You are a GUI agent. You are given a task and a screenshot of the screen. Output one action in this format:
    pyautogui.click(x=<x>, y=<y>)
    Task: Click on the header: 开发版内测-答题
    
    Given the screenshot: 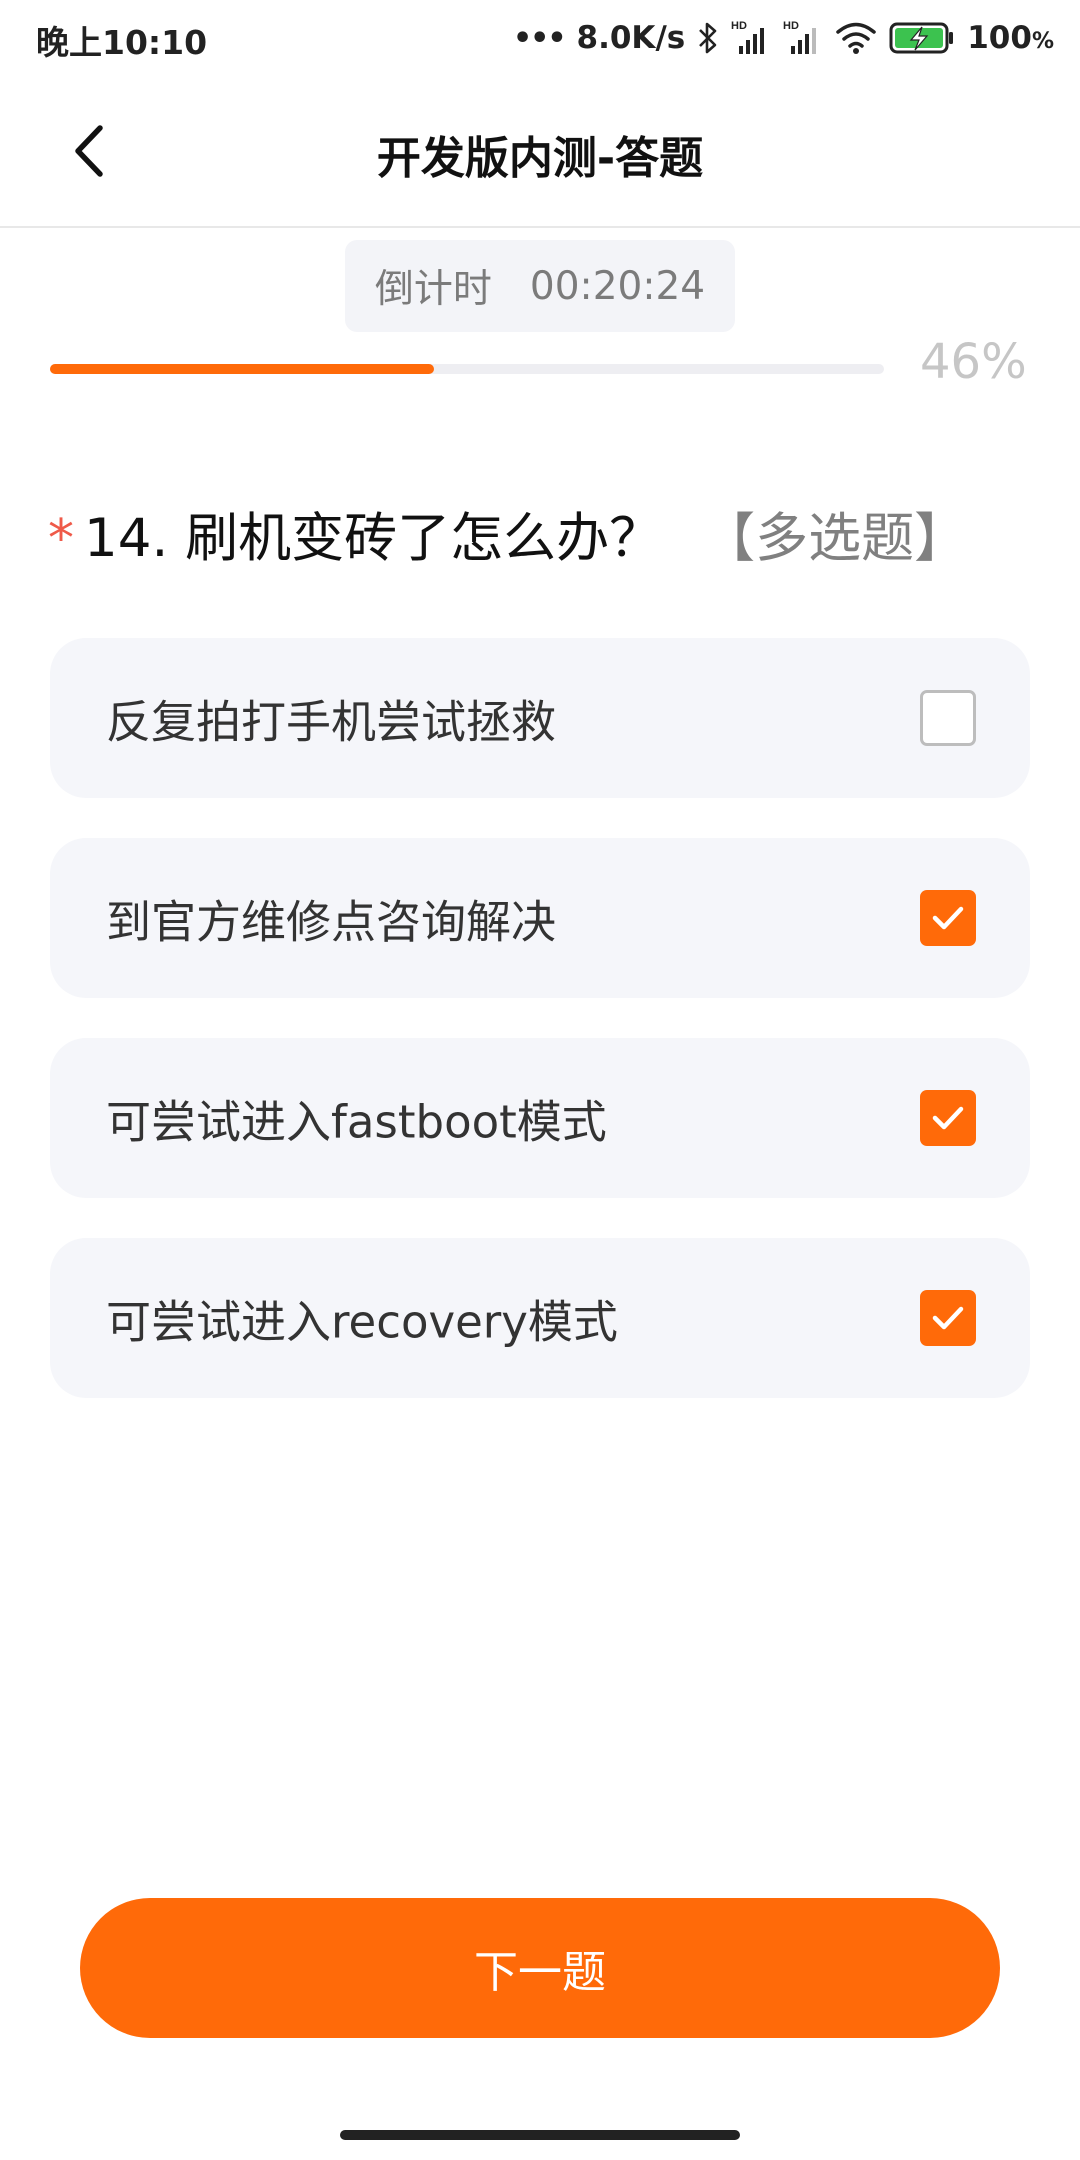 What is the action you would take?
    pyautogui.click(x=540, y=152)
    